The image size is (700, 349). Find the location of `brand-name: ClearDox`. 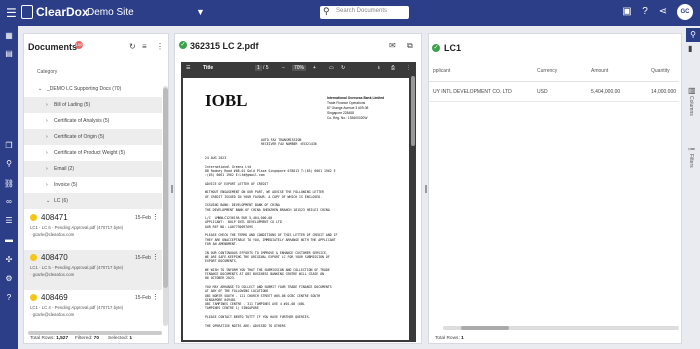

brand-name: ClearDox is located at coordinates (62, 12).